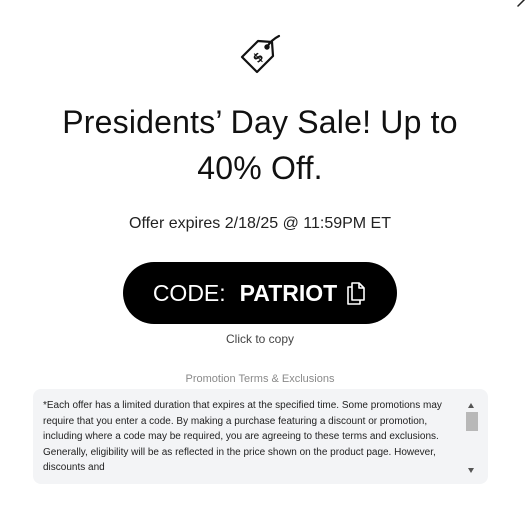  What do you see at coordinates (260, 145) in the screenshot?
I see `promo-headline: Presidents’ Day Sale! Up to 40% Off.` at bounding box center [260, 145].